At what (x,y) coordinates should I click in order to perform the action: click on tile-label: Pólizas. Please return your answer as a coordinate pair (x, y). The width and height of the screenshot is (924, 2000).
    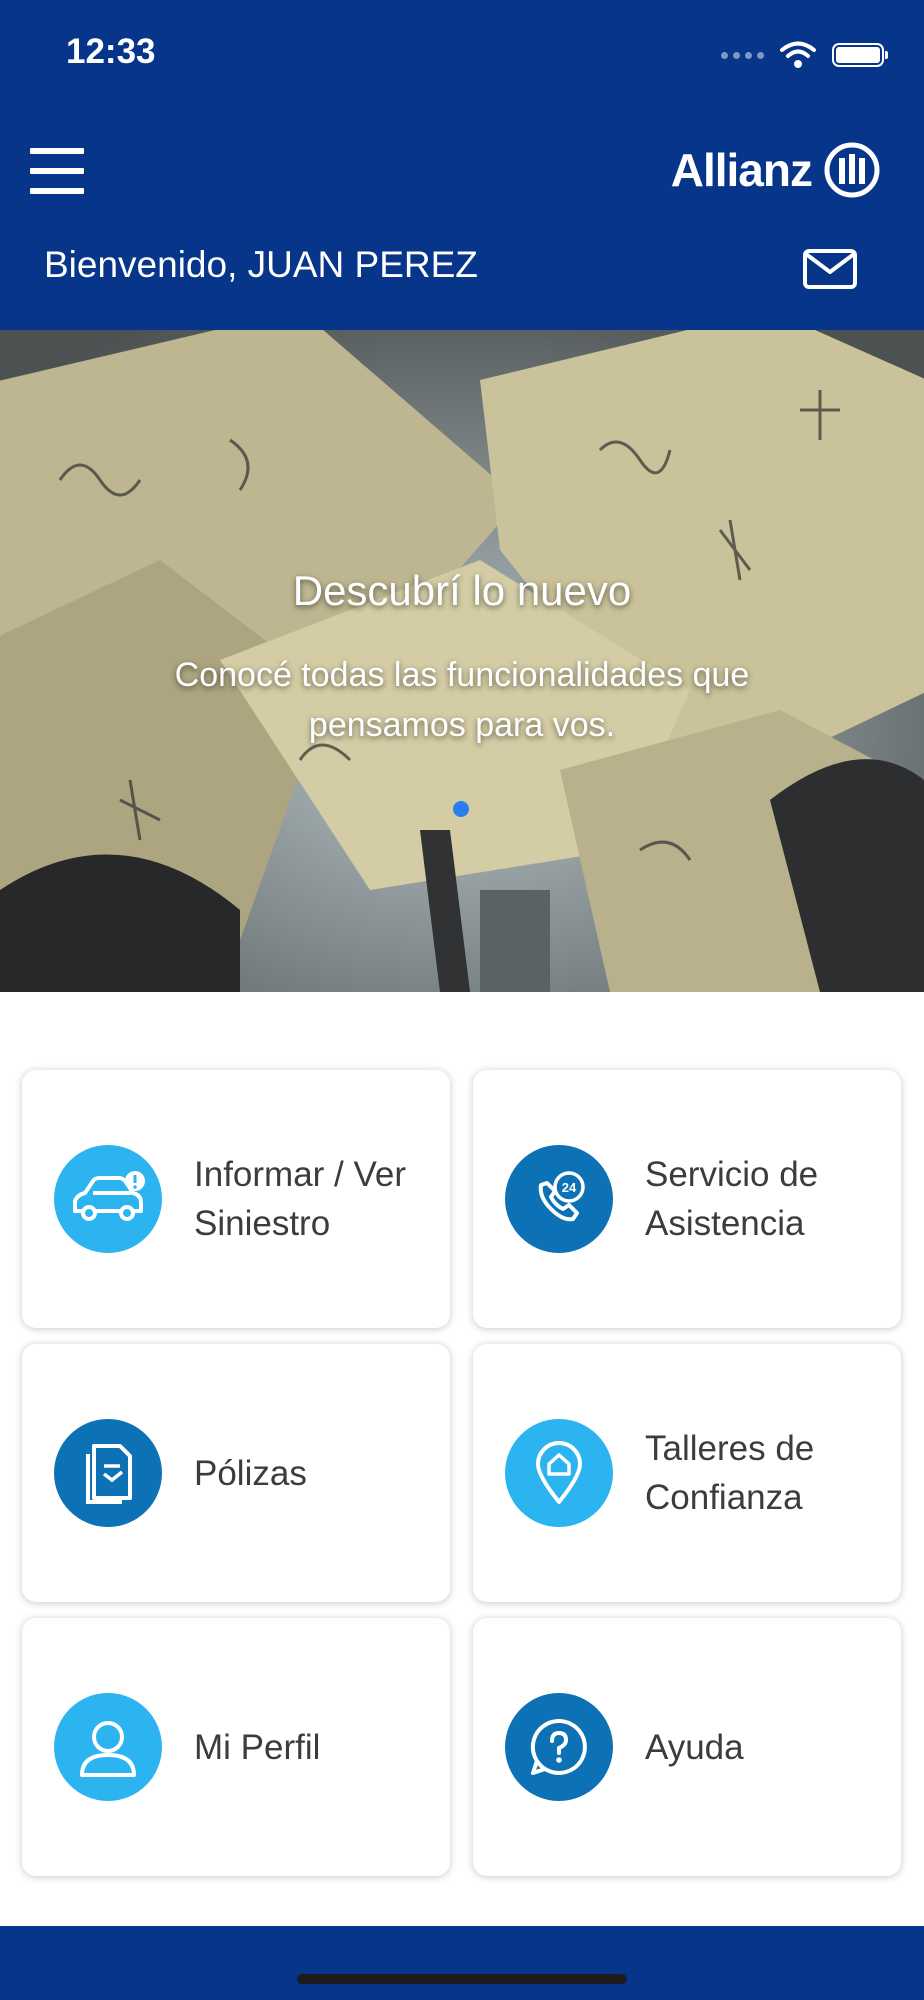
    Looking at the image, I should click on (250, 1473).